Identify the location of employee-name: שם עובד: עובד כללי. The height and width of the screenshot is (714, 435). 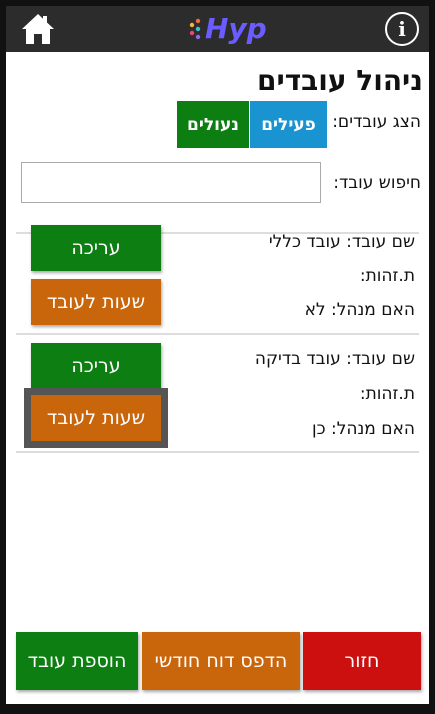
(341, 242).